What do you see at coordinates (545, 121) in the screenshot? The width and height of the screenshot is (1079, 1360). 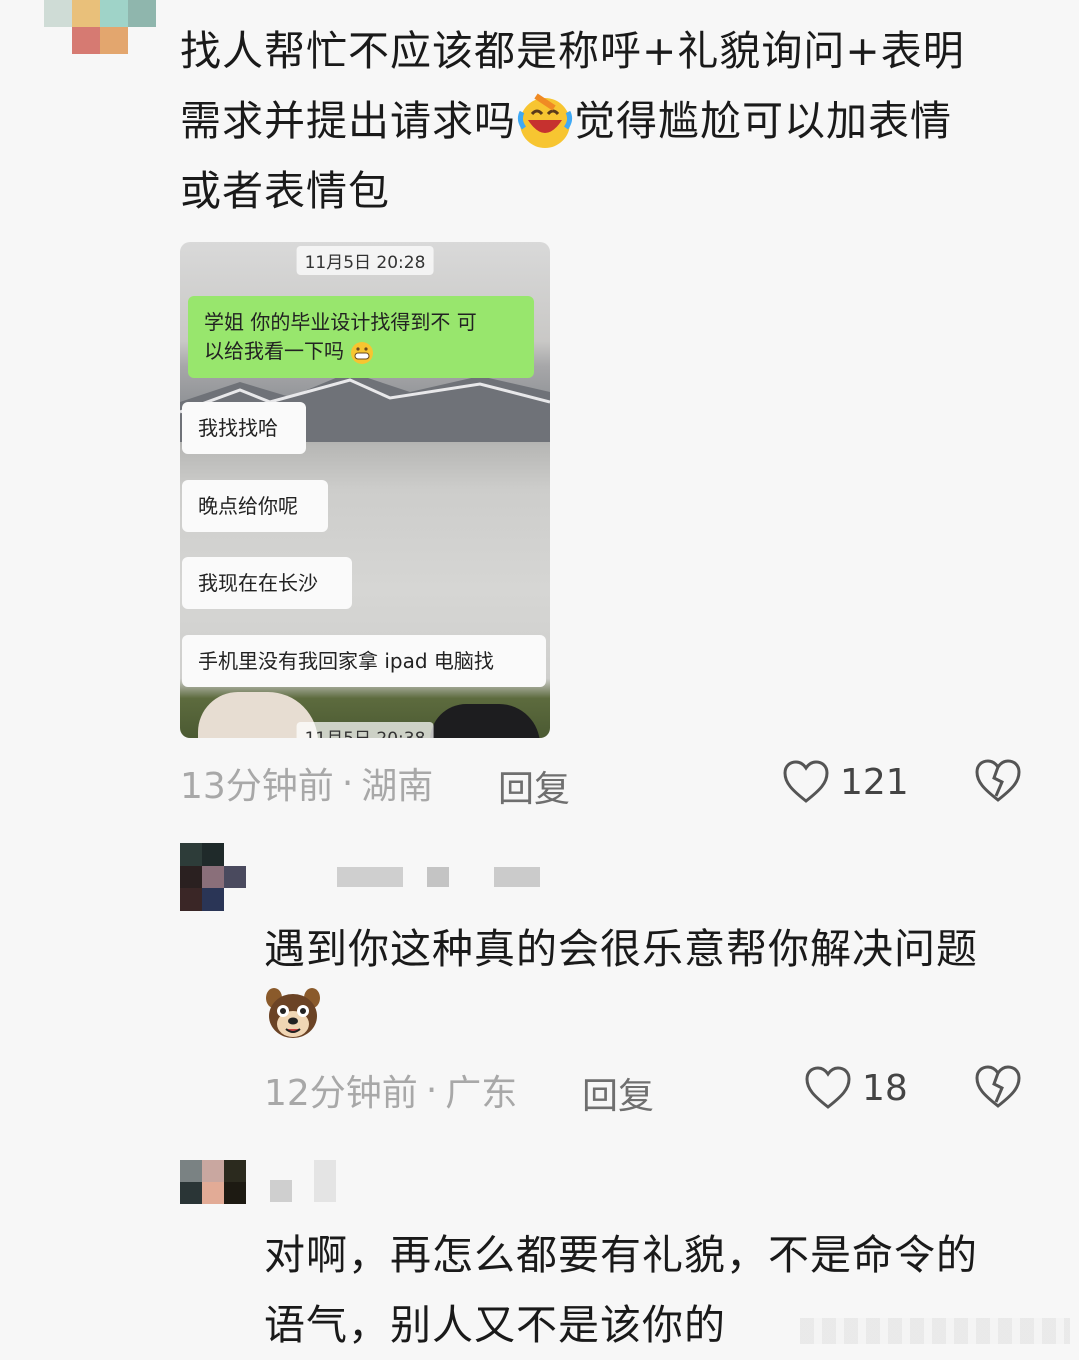 I see `laughing-crying-emoji-icon` at bounding box center [545, 121].